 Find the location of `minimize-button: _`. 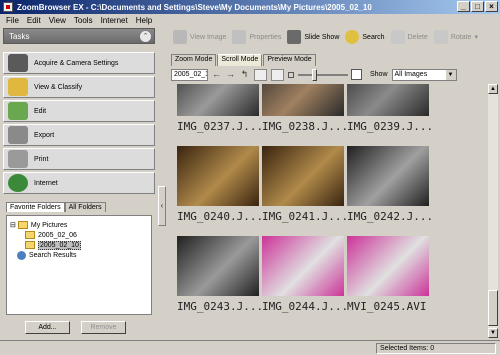

minimize-button: _ is located at coordinates (463, 6).